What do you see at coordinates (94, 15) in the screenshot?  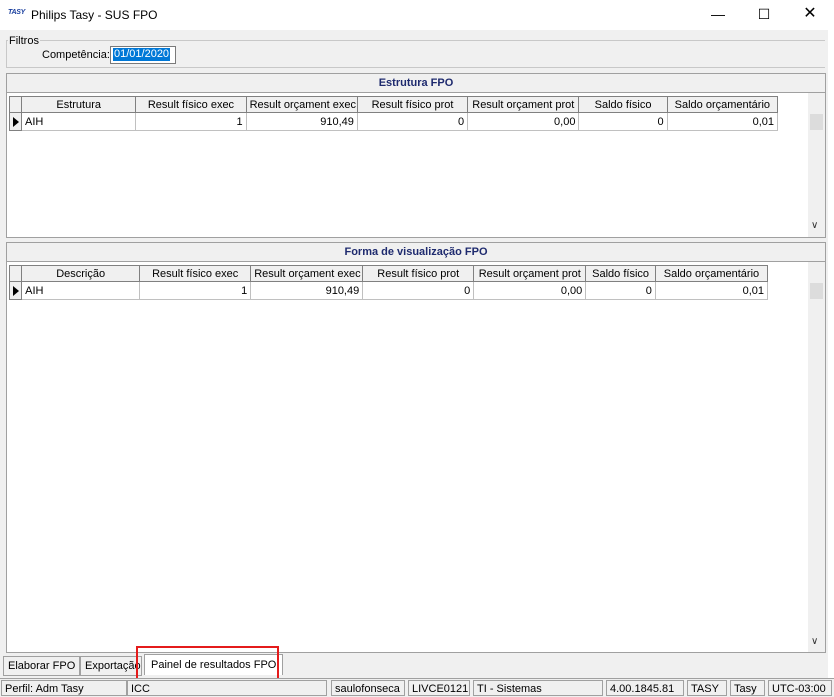 I see `window-title: Philips Tasy - SUS FPO` at bounding box center [94, 15].